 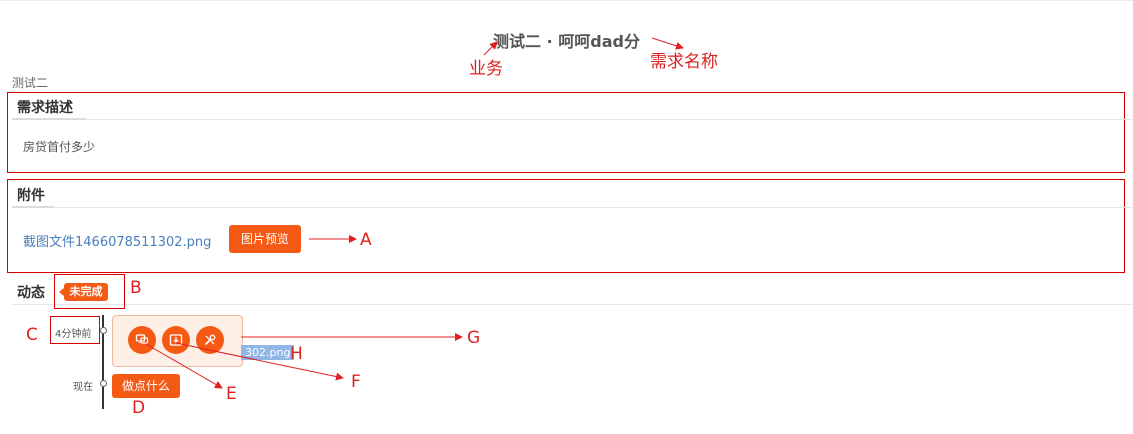 I want to click on description-heading: 需求描述, so click(x=45, y=108).